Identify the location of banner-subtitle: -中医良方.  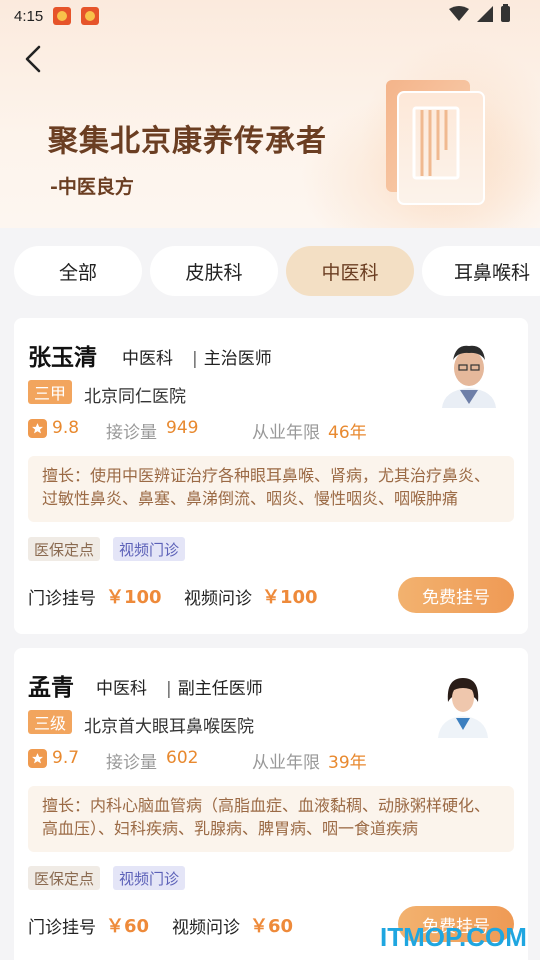
(92, 187).